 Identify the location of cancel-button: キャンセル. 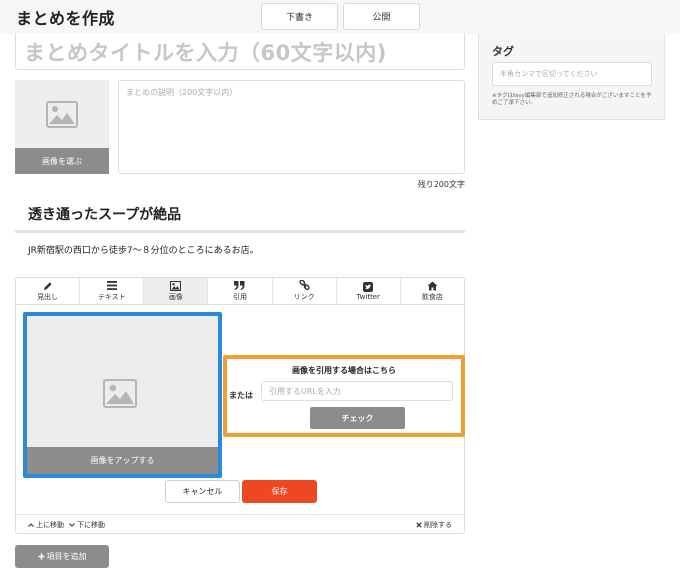
(202, 491).